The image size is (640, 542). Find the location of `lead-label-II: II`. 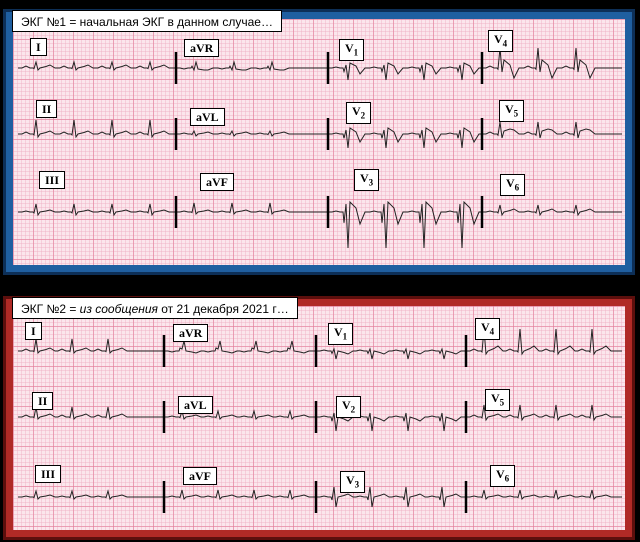

lead-label-II: II is located at coordinates (47, 109).